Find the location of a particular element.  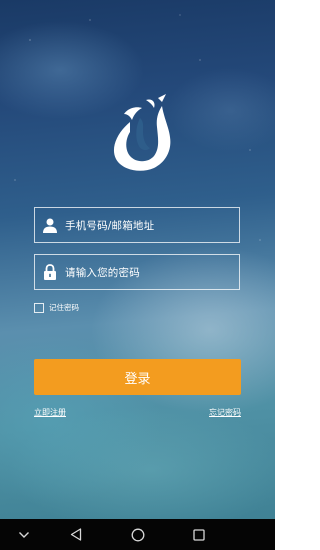

remember-password-label: 记住密码 is located at coordinates (64, 307).